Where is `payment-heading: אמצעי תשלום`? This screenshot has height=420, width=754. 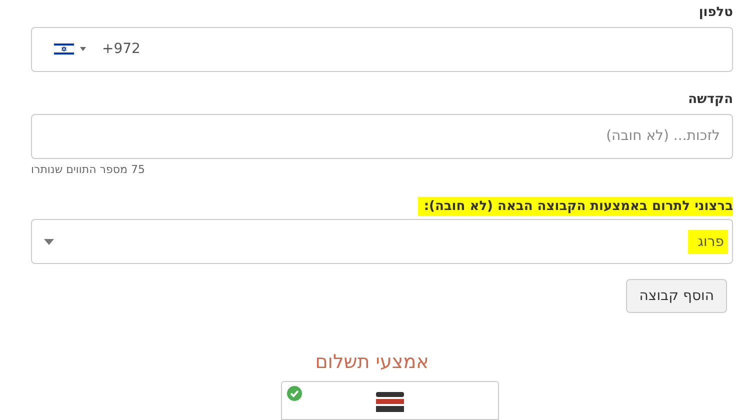 payment-heading: אמצעי תשלום is located at coordinates (372, 361).